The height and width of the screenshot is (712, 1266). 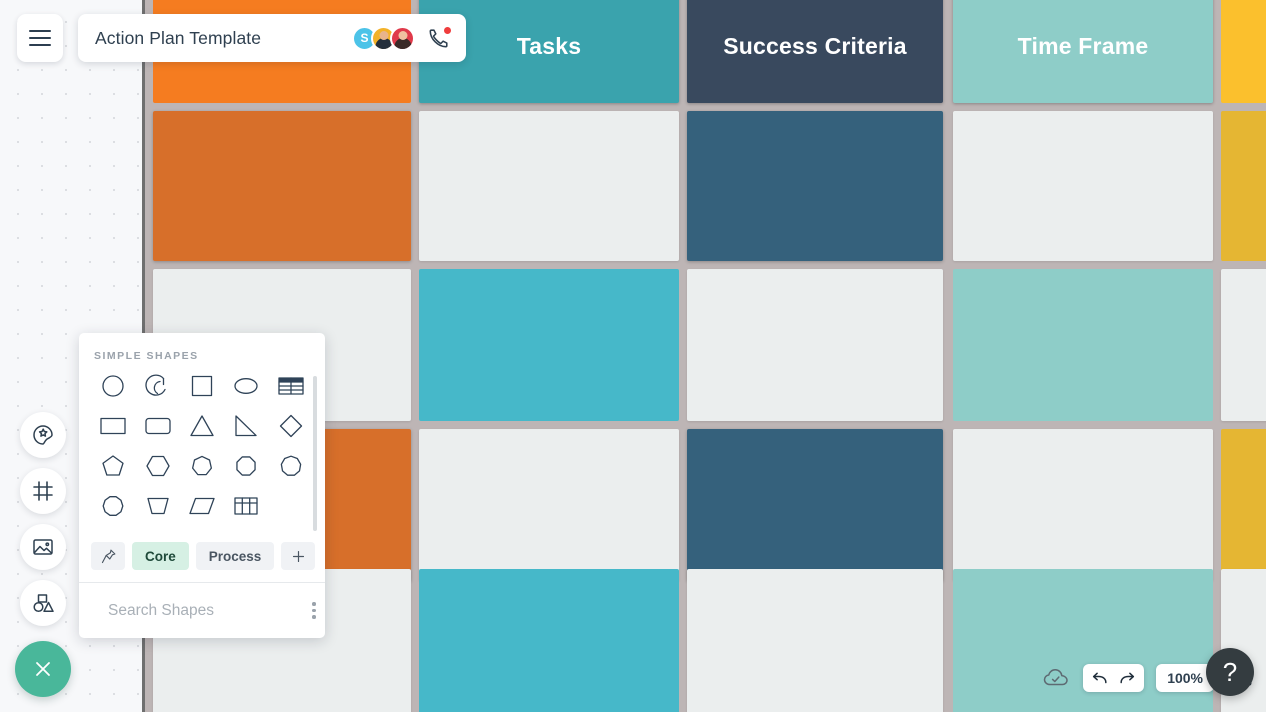 I want to click on kebab-menu-icon, so click(x=314, y=610).